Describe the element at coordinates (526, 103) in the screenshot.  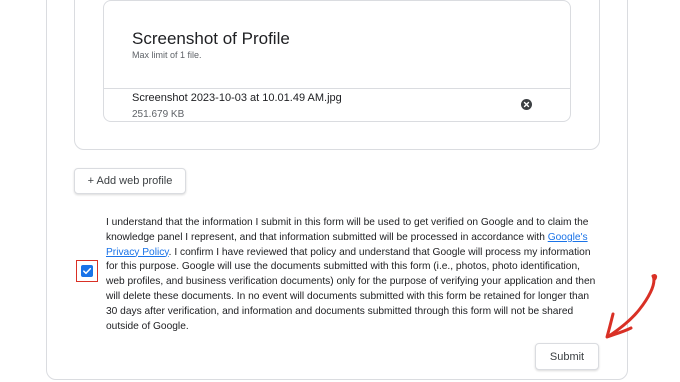
I see `remove-file-icon` at that location.